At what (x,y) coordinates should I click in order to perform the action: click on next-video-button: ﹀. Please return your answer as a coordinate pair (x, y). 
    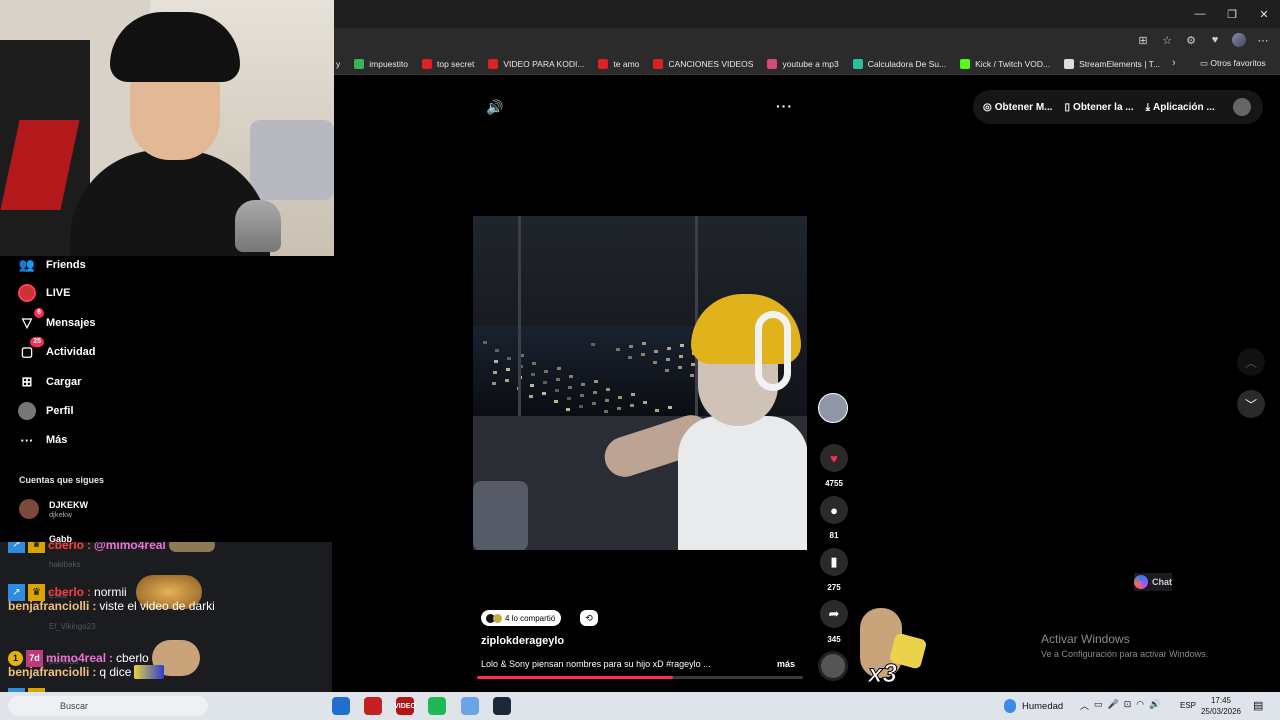
    Looking at the image, I should click on (1251, 404).